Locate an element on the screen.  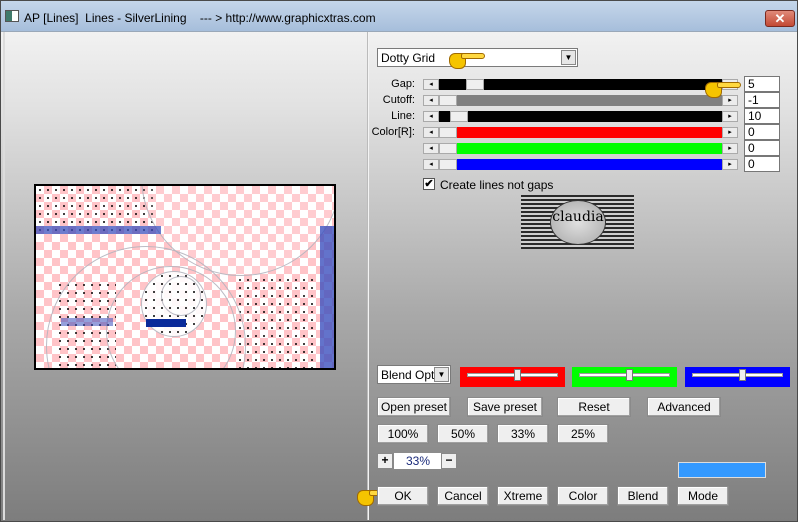
slider-label: Cutoff: is located at coordinates (398, 100).